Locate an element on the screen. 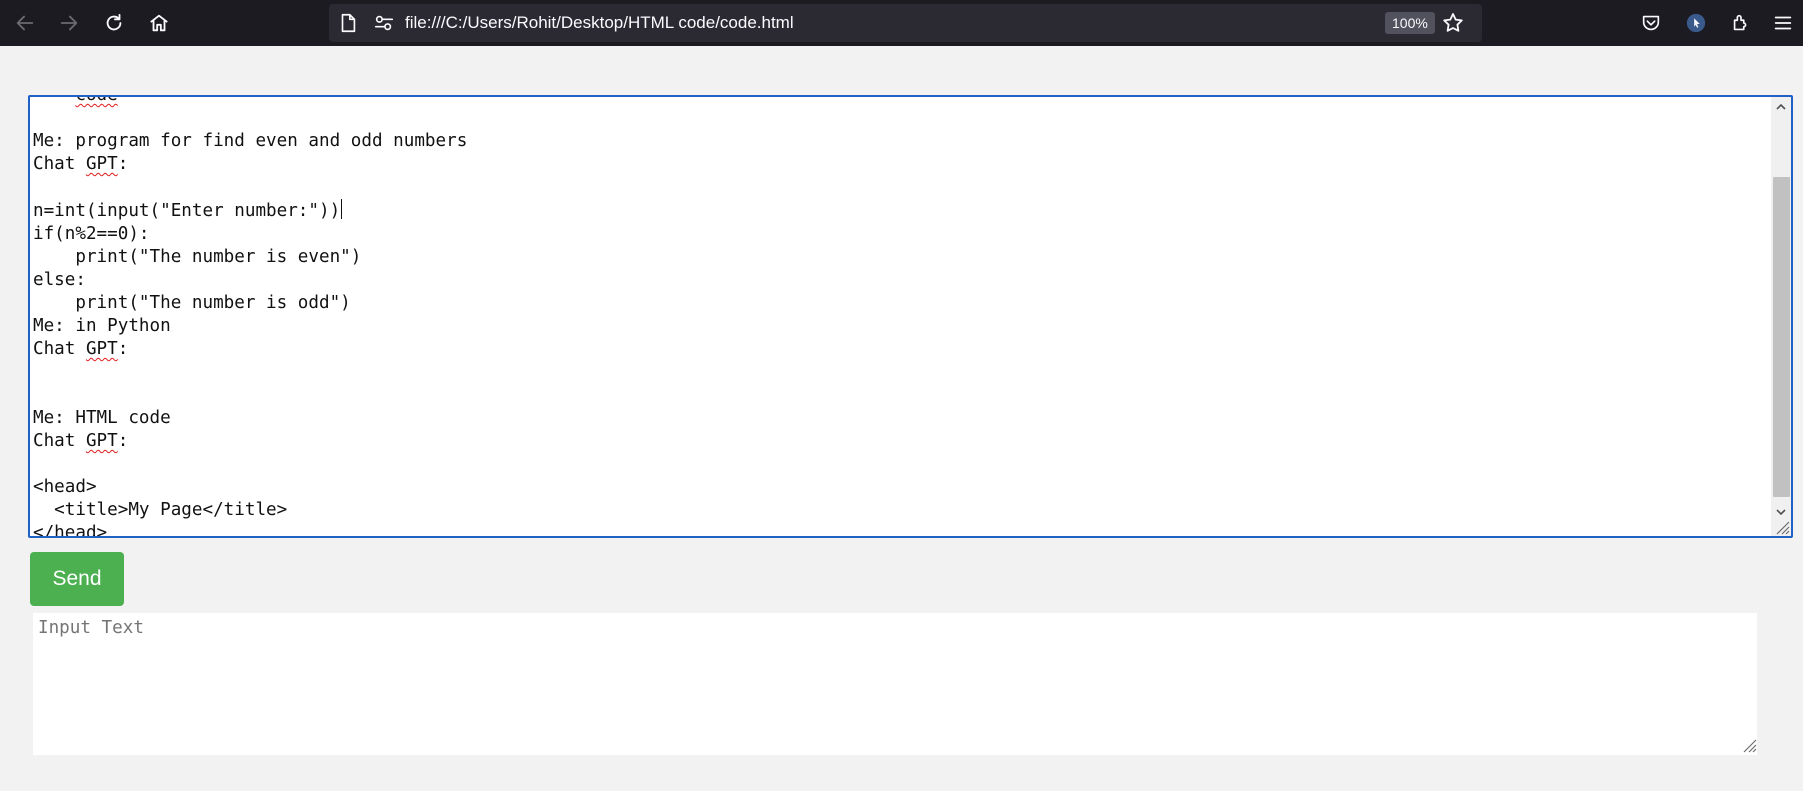  back-button is located at coordinates (25, 23).